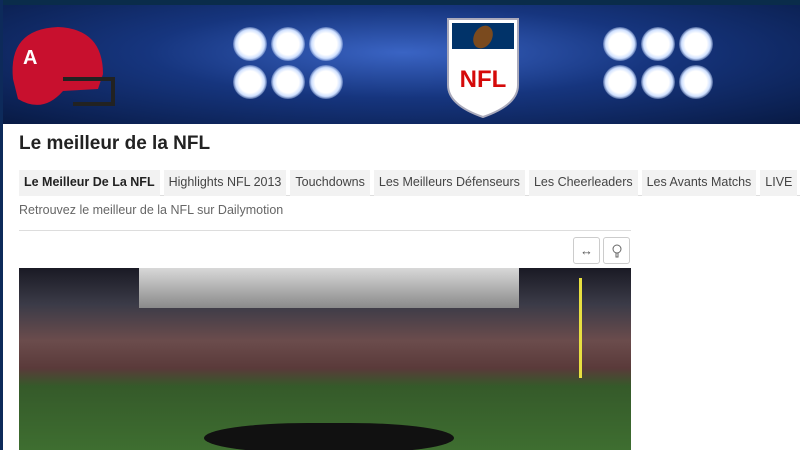 The width and height of the screenshot is (800, 450). Describe the element at coordinates (330, 183) in the screenshot. I see `tab-touchdowns: Touchdowns` at that location.